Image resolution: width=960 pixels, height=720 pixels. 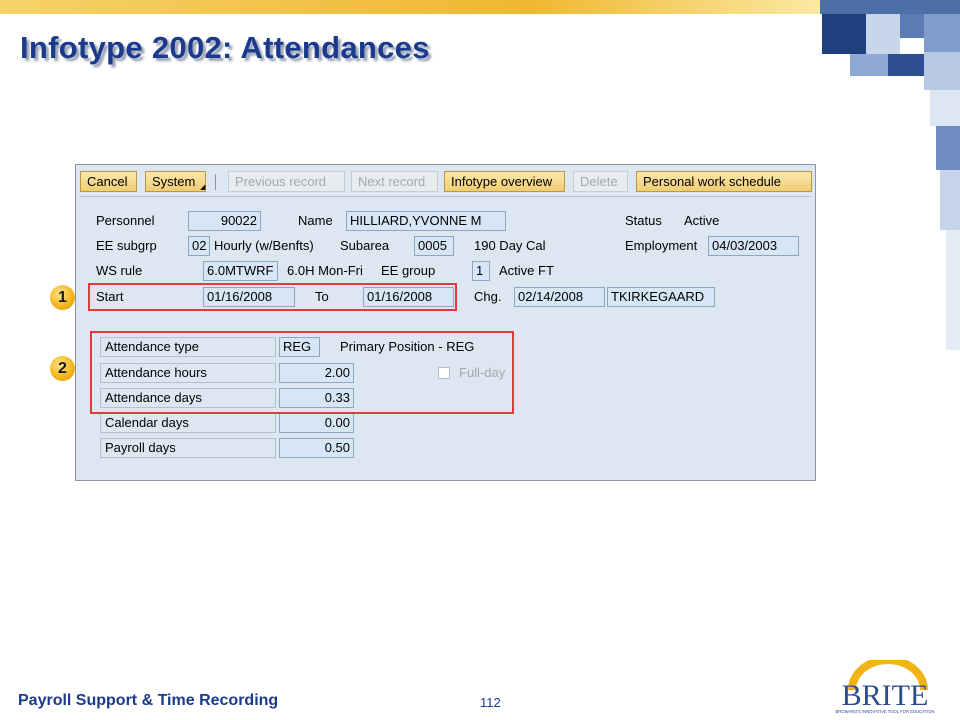 I want to click on top-decor-bar, so click(x=410, y=7).